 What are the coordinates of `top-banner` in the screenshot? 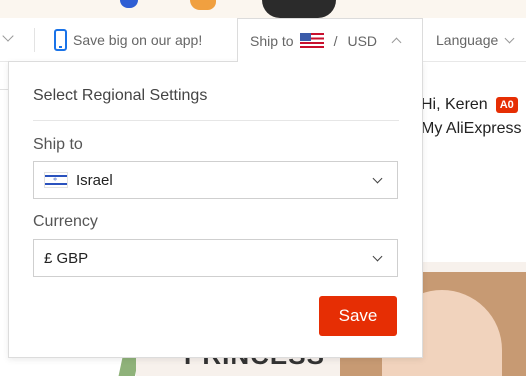 It's located at (263, 9).